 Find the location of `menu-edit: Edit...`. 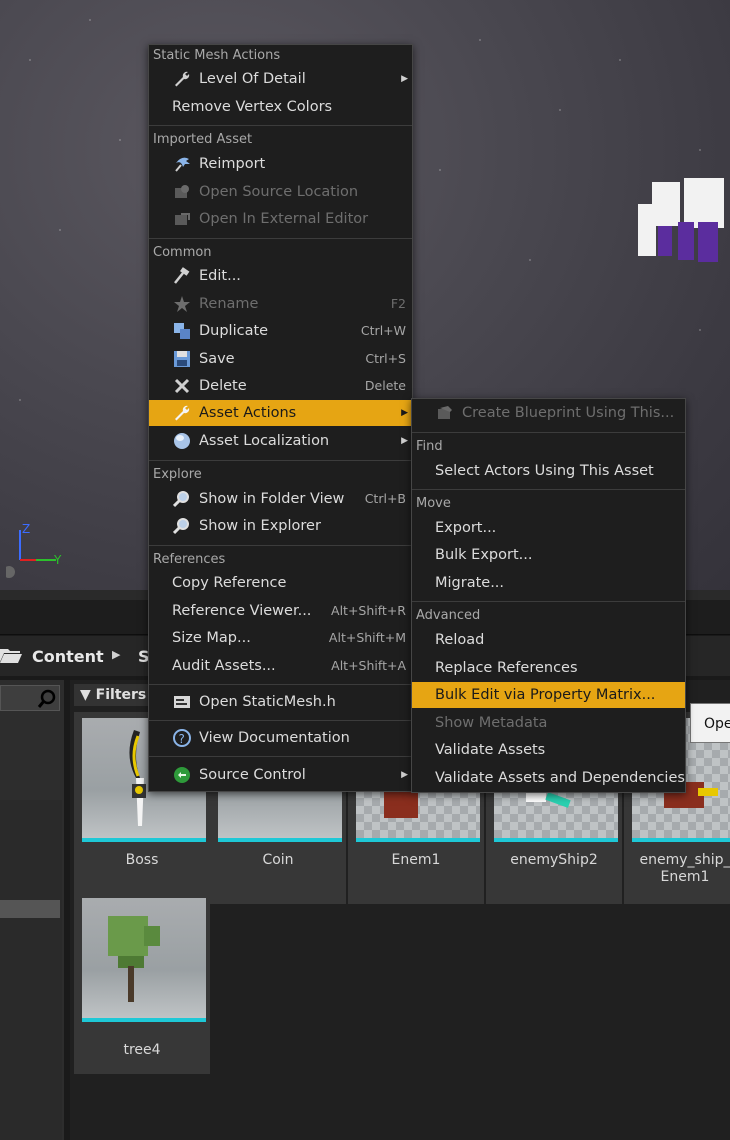

menu-edit: Edit... is located at coordinates (280, 276).